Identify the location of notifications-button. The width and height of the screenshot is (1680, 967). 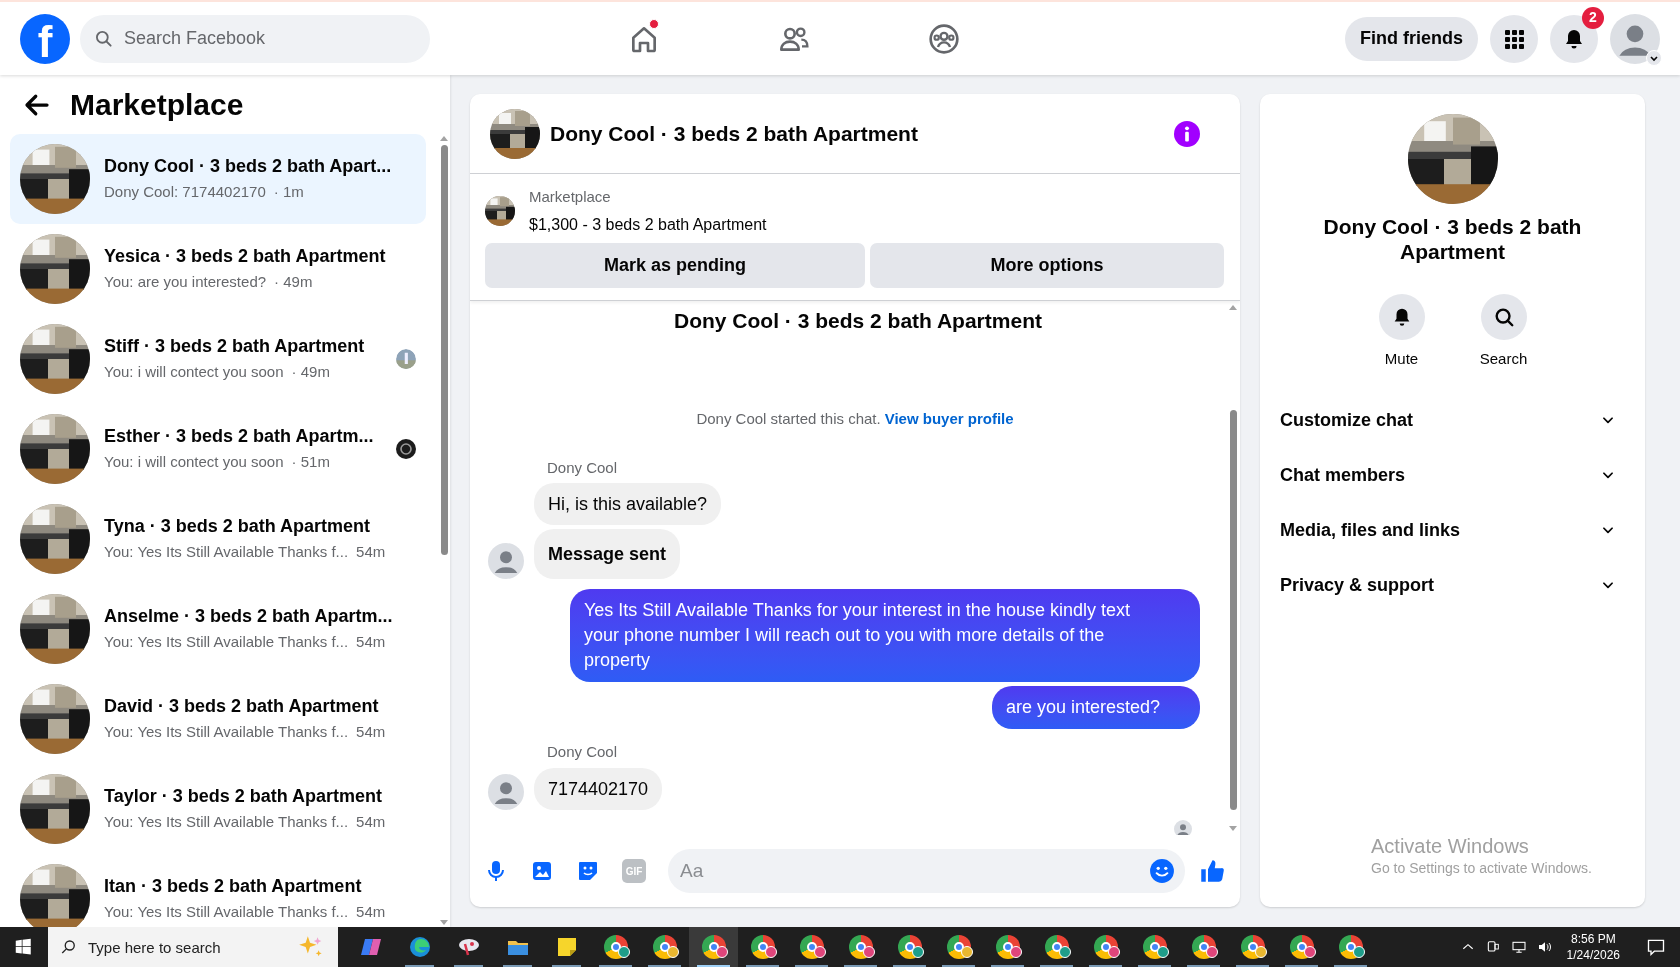
(1574, 38).